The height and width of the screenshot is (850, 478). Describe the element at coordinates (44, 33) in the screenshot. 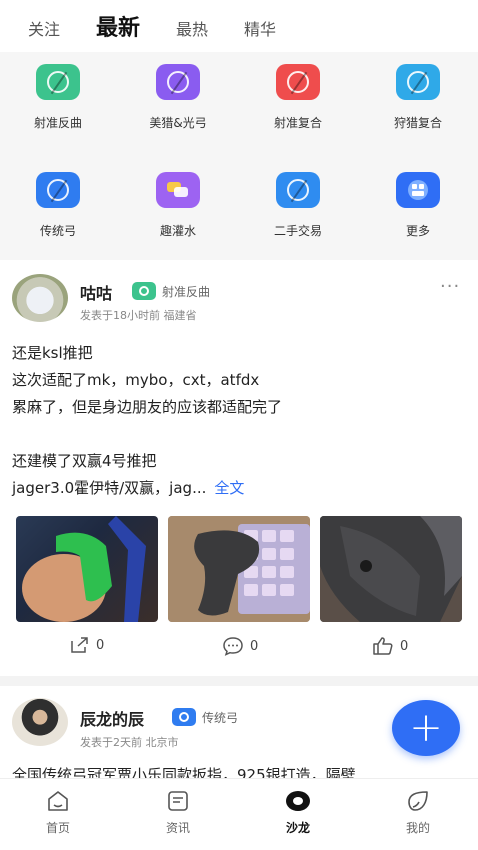

I see `tab-follow: 关注` at that location.